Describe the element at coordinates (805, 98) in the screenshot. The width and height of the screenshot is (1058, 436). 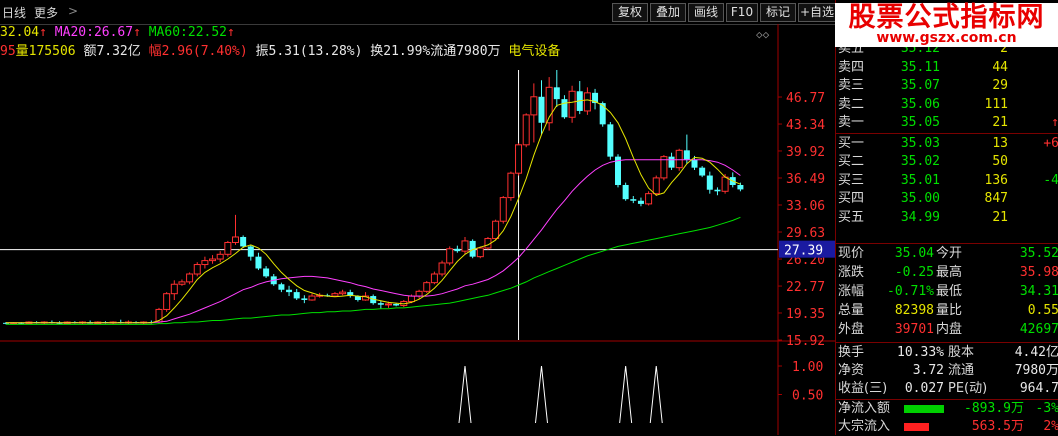
I see `price-tick-label: 46.77` at that location.